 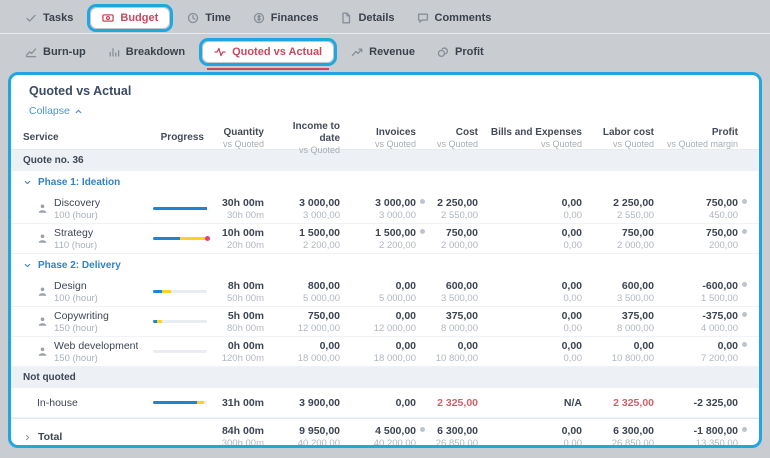 What do you see at coordinates (245, 245) in the screenshot?
I see `quoted-value: 20h 00m` at bounding box center [245, 245].